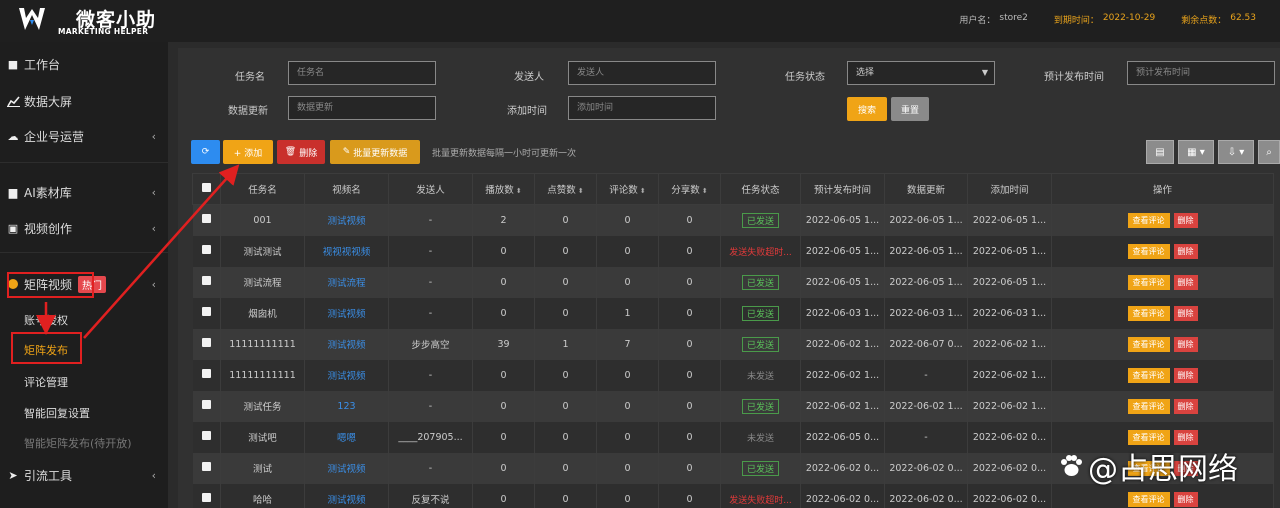 The width and height of the screenshot is (1280, 508). I want to click on columns-button: ▦ ▾, so click(1196, 152).